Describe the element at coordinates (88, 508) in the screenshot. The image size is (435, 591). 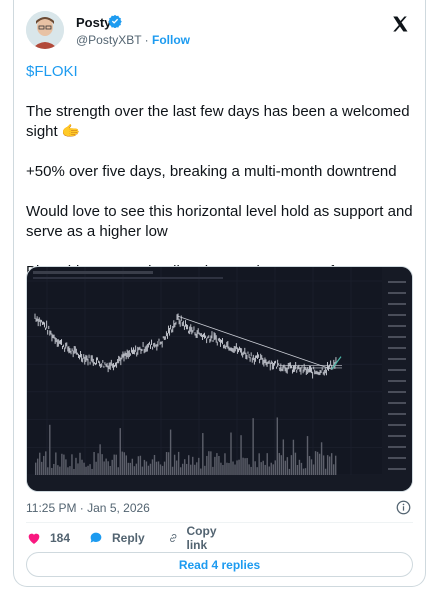
I see `timestamp: 11:25 PM · Jan 5, 2026` at that location.